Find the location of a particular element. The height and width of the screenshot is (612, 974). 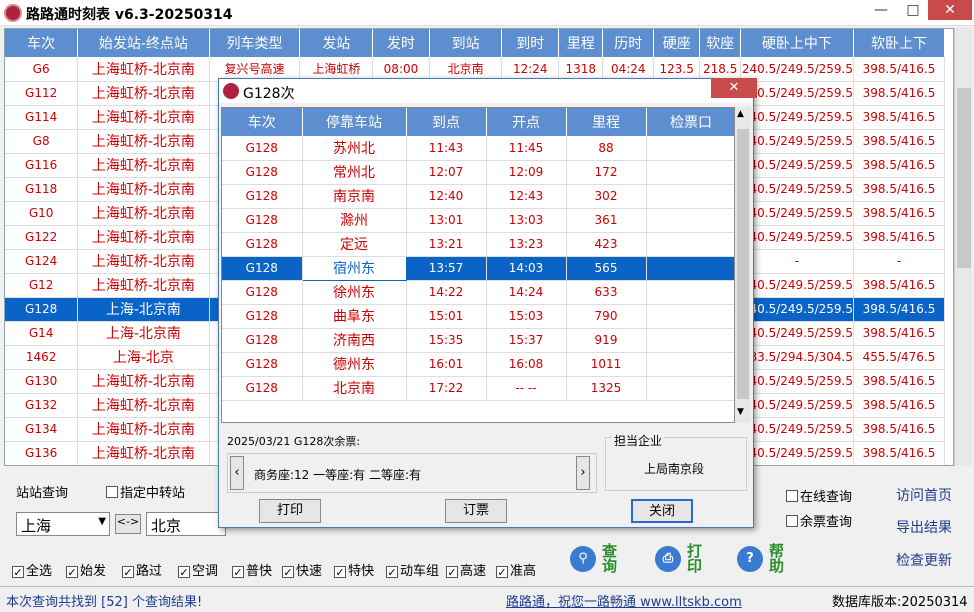

stop-row: G128 济南西 15:35 15:37 919 is located at coordinates (478, 340).